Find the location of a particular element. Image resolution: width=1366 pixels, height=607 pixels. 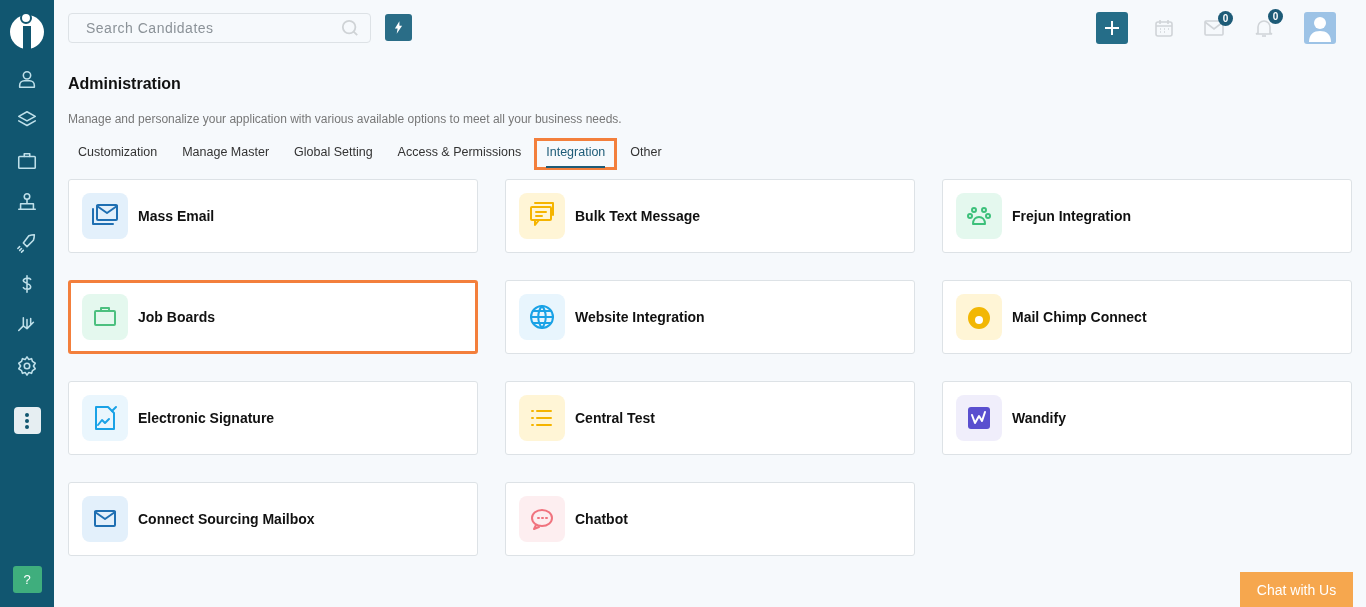

integration-card: Electronic Signature is located at coordinates (273, 418).